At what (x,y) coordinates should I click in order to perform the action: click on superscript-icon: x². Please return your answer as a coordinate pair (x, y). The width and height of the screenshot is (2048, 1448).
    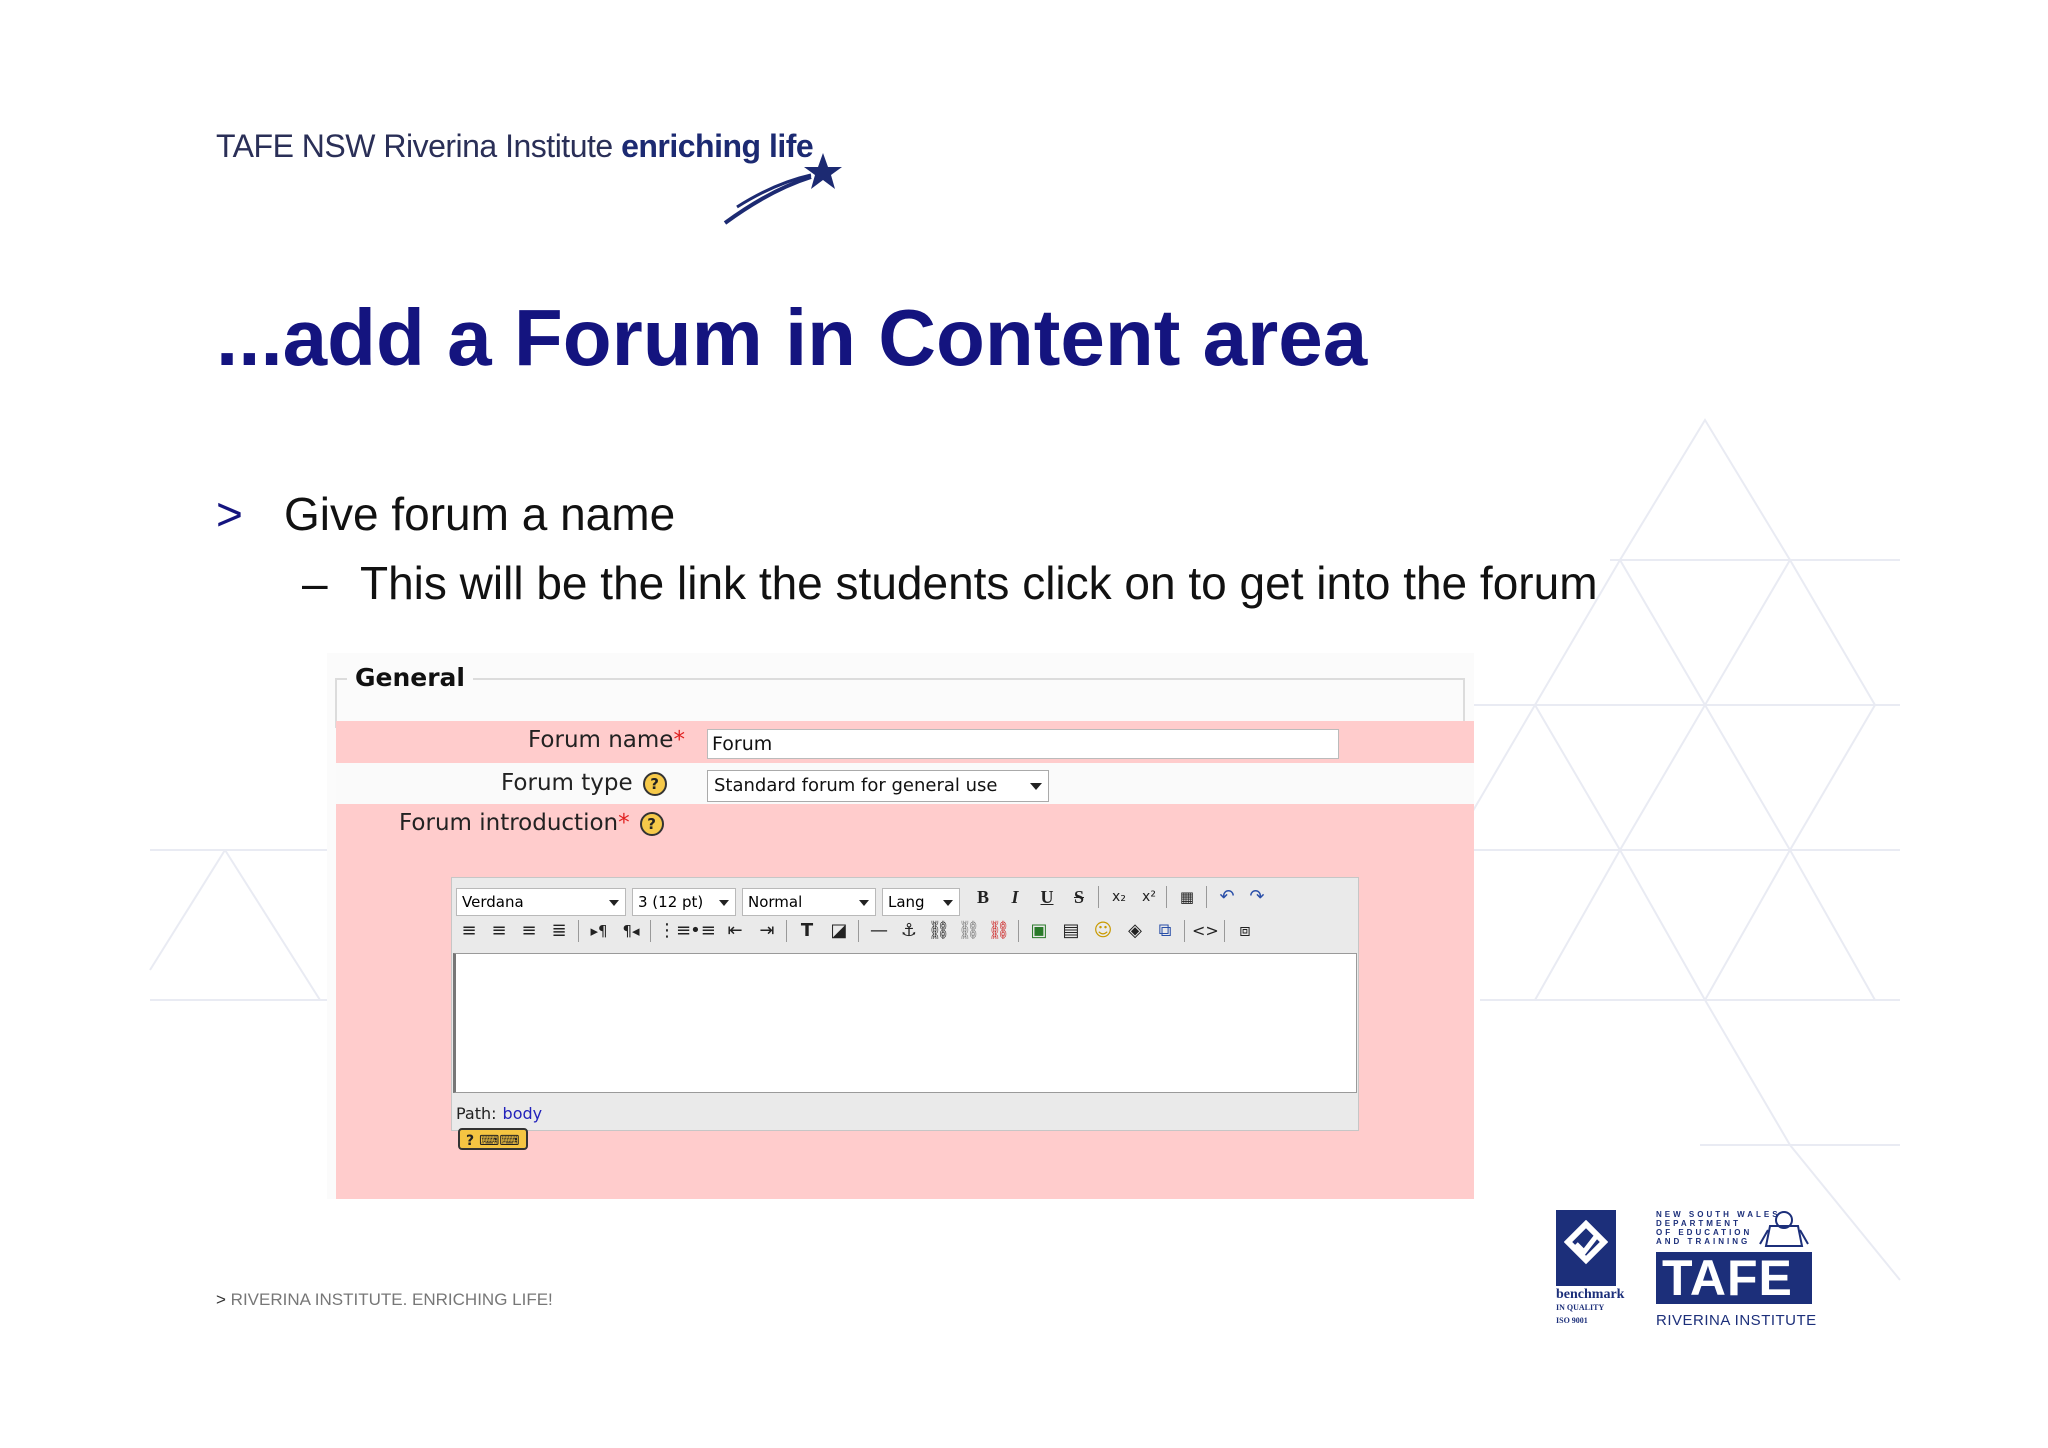
    Looking at the image, I should click on (1149, 897).